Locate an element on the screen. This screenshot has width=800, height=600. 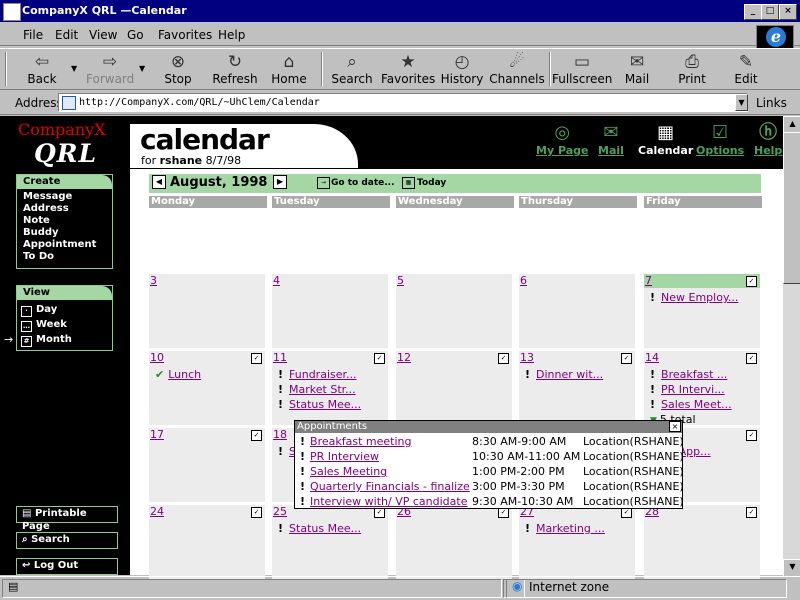
appointment-row: ! PR Interview is located at coordinates (339, 456).